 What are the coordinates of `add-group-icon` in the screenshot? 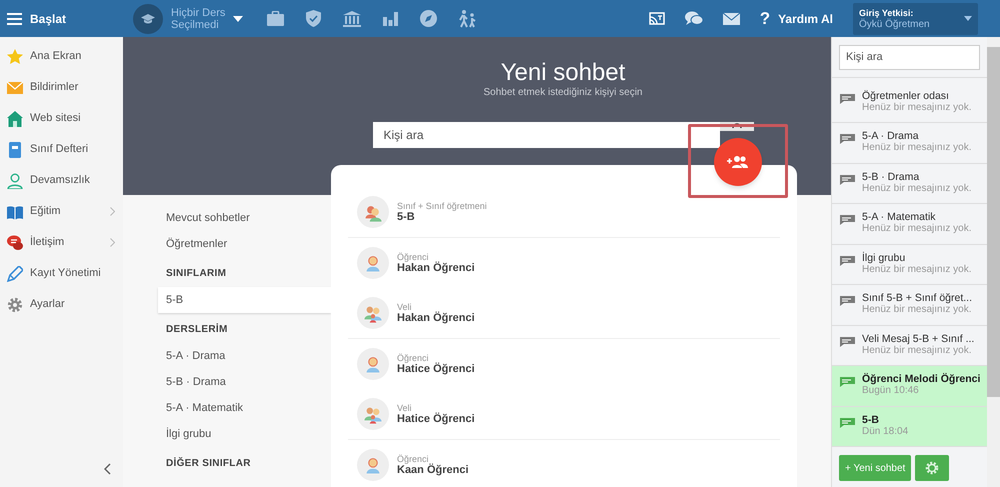 It's located at (738, 162).